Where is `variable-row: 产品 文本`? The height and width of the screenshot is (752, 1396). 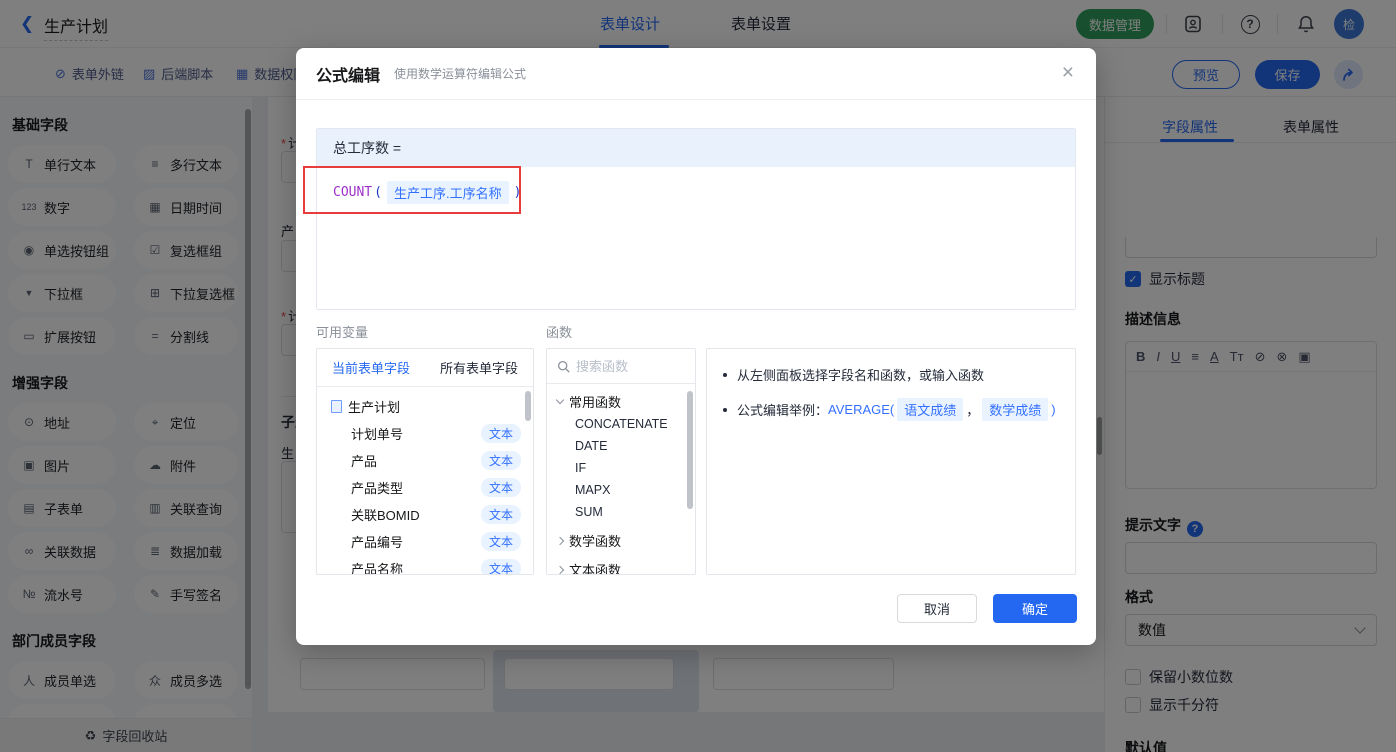 variable-row: 产品 文本 is located at coordinates (425, 460).